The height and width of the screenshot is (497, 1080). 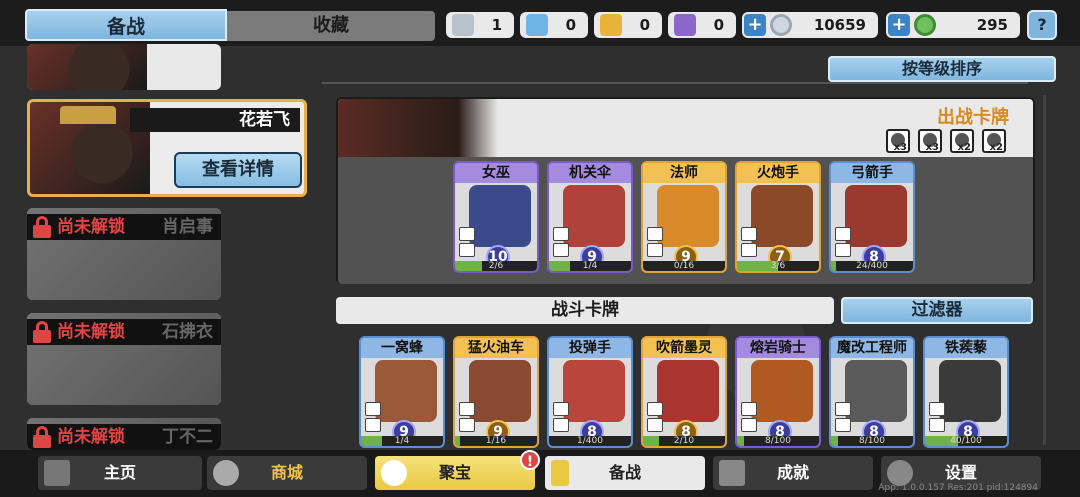 What do you see at coordinates (898, 141) in the screenshot?
I see `sword-icon: x3` at bounding box center [898, 141].